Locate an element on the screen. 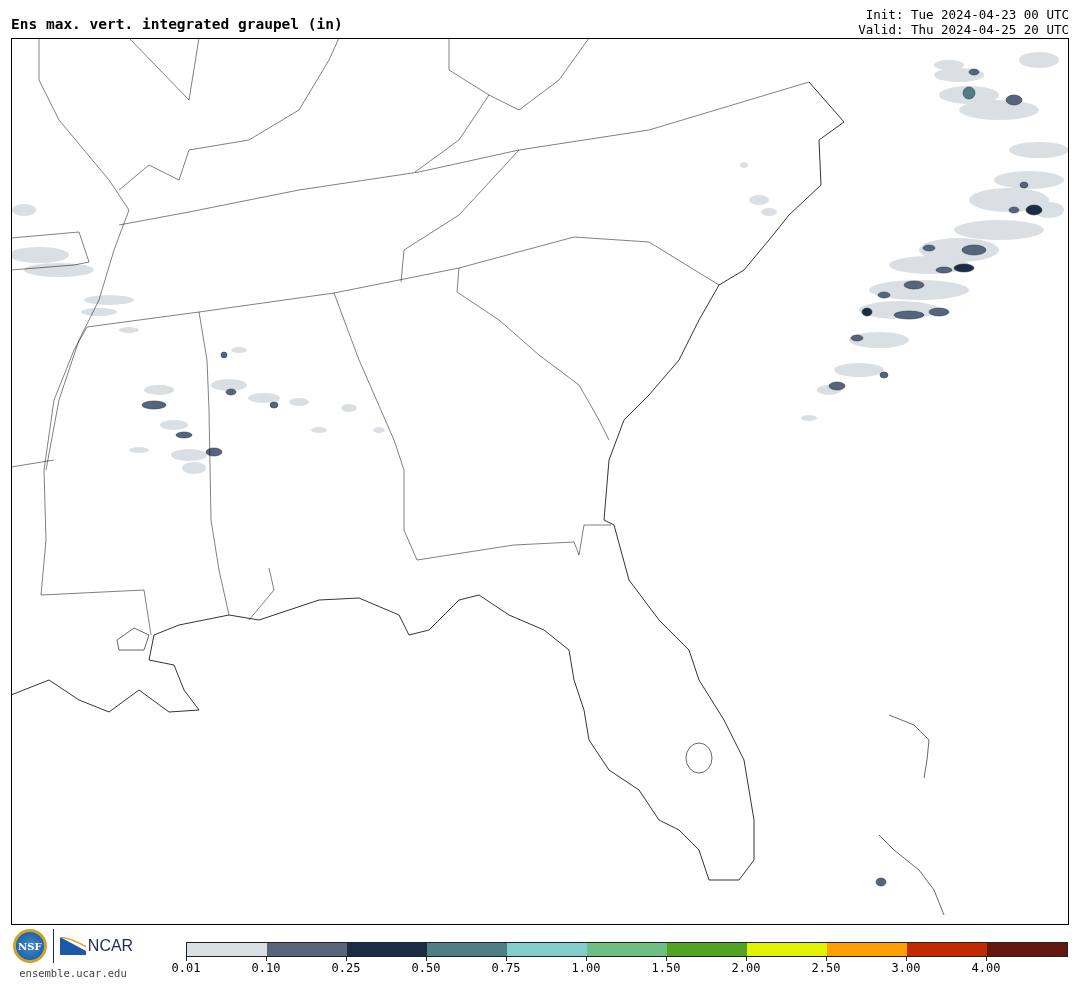  scale-label: 0.25 is located at coordinates (346, 968).